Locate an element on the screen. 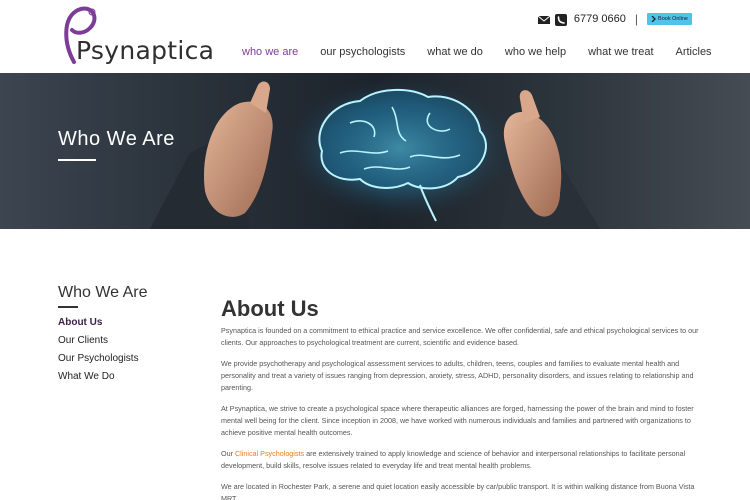 The image size is (750, 500). book-online-label: Book Online is located at coordinates (673, 19).